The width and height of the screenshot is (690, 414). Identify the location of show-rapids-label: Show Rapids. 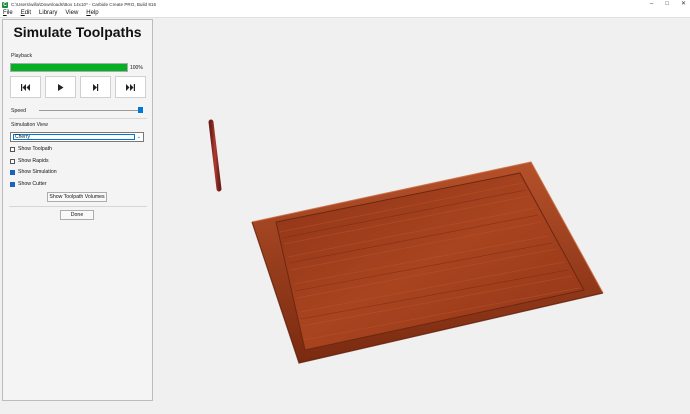
(33, 161).